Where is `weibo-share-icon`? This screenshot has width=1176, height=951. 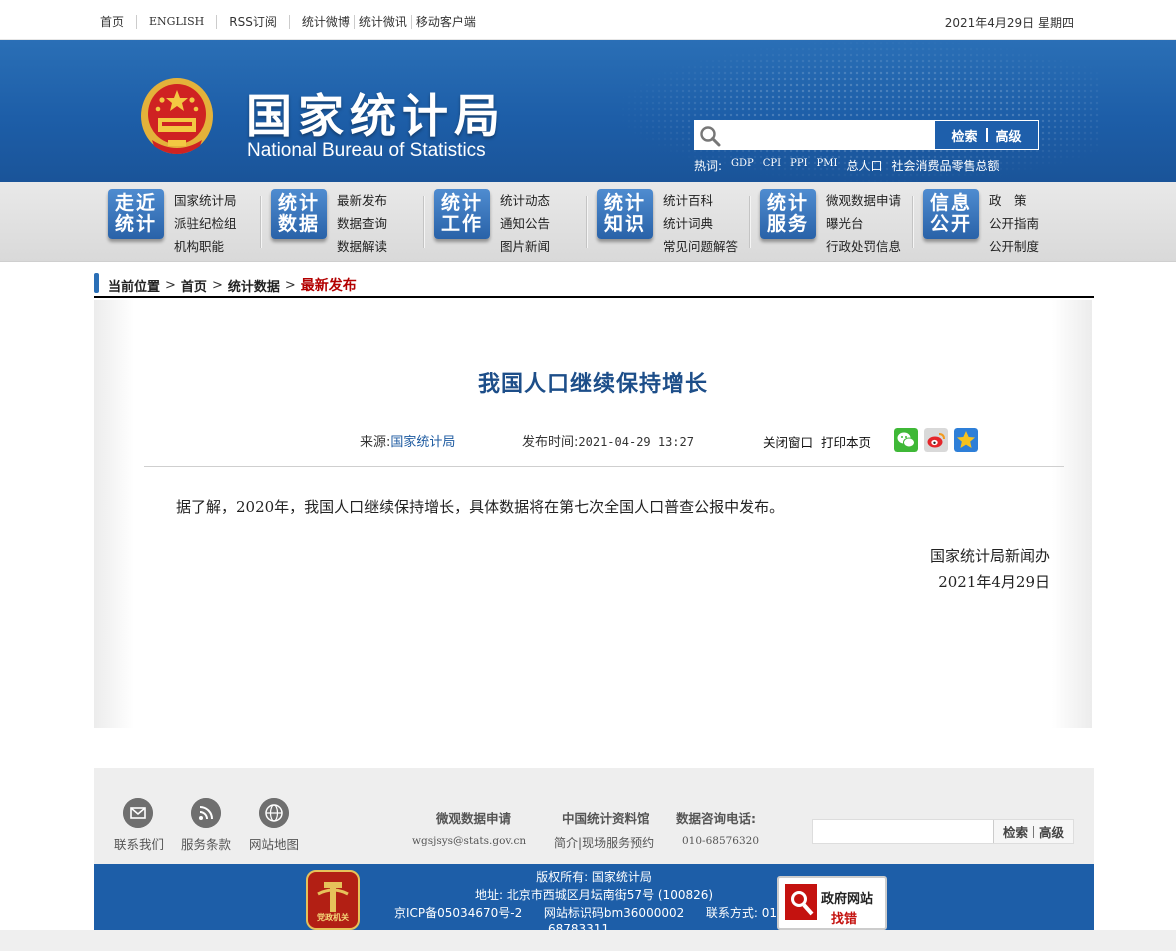
weibo-share-icon is located at coordinates (936, 440).